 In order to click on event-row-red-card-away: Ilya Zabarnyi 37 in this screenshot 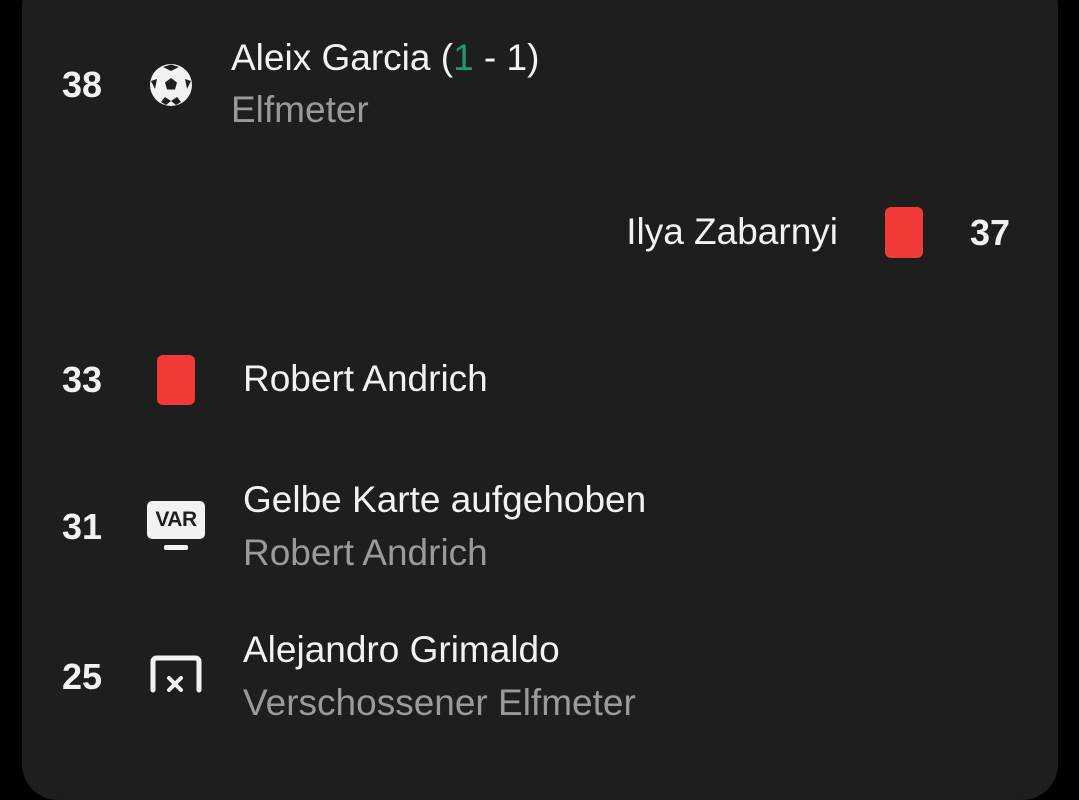, I will do `click(539, 235)`.